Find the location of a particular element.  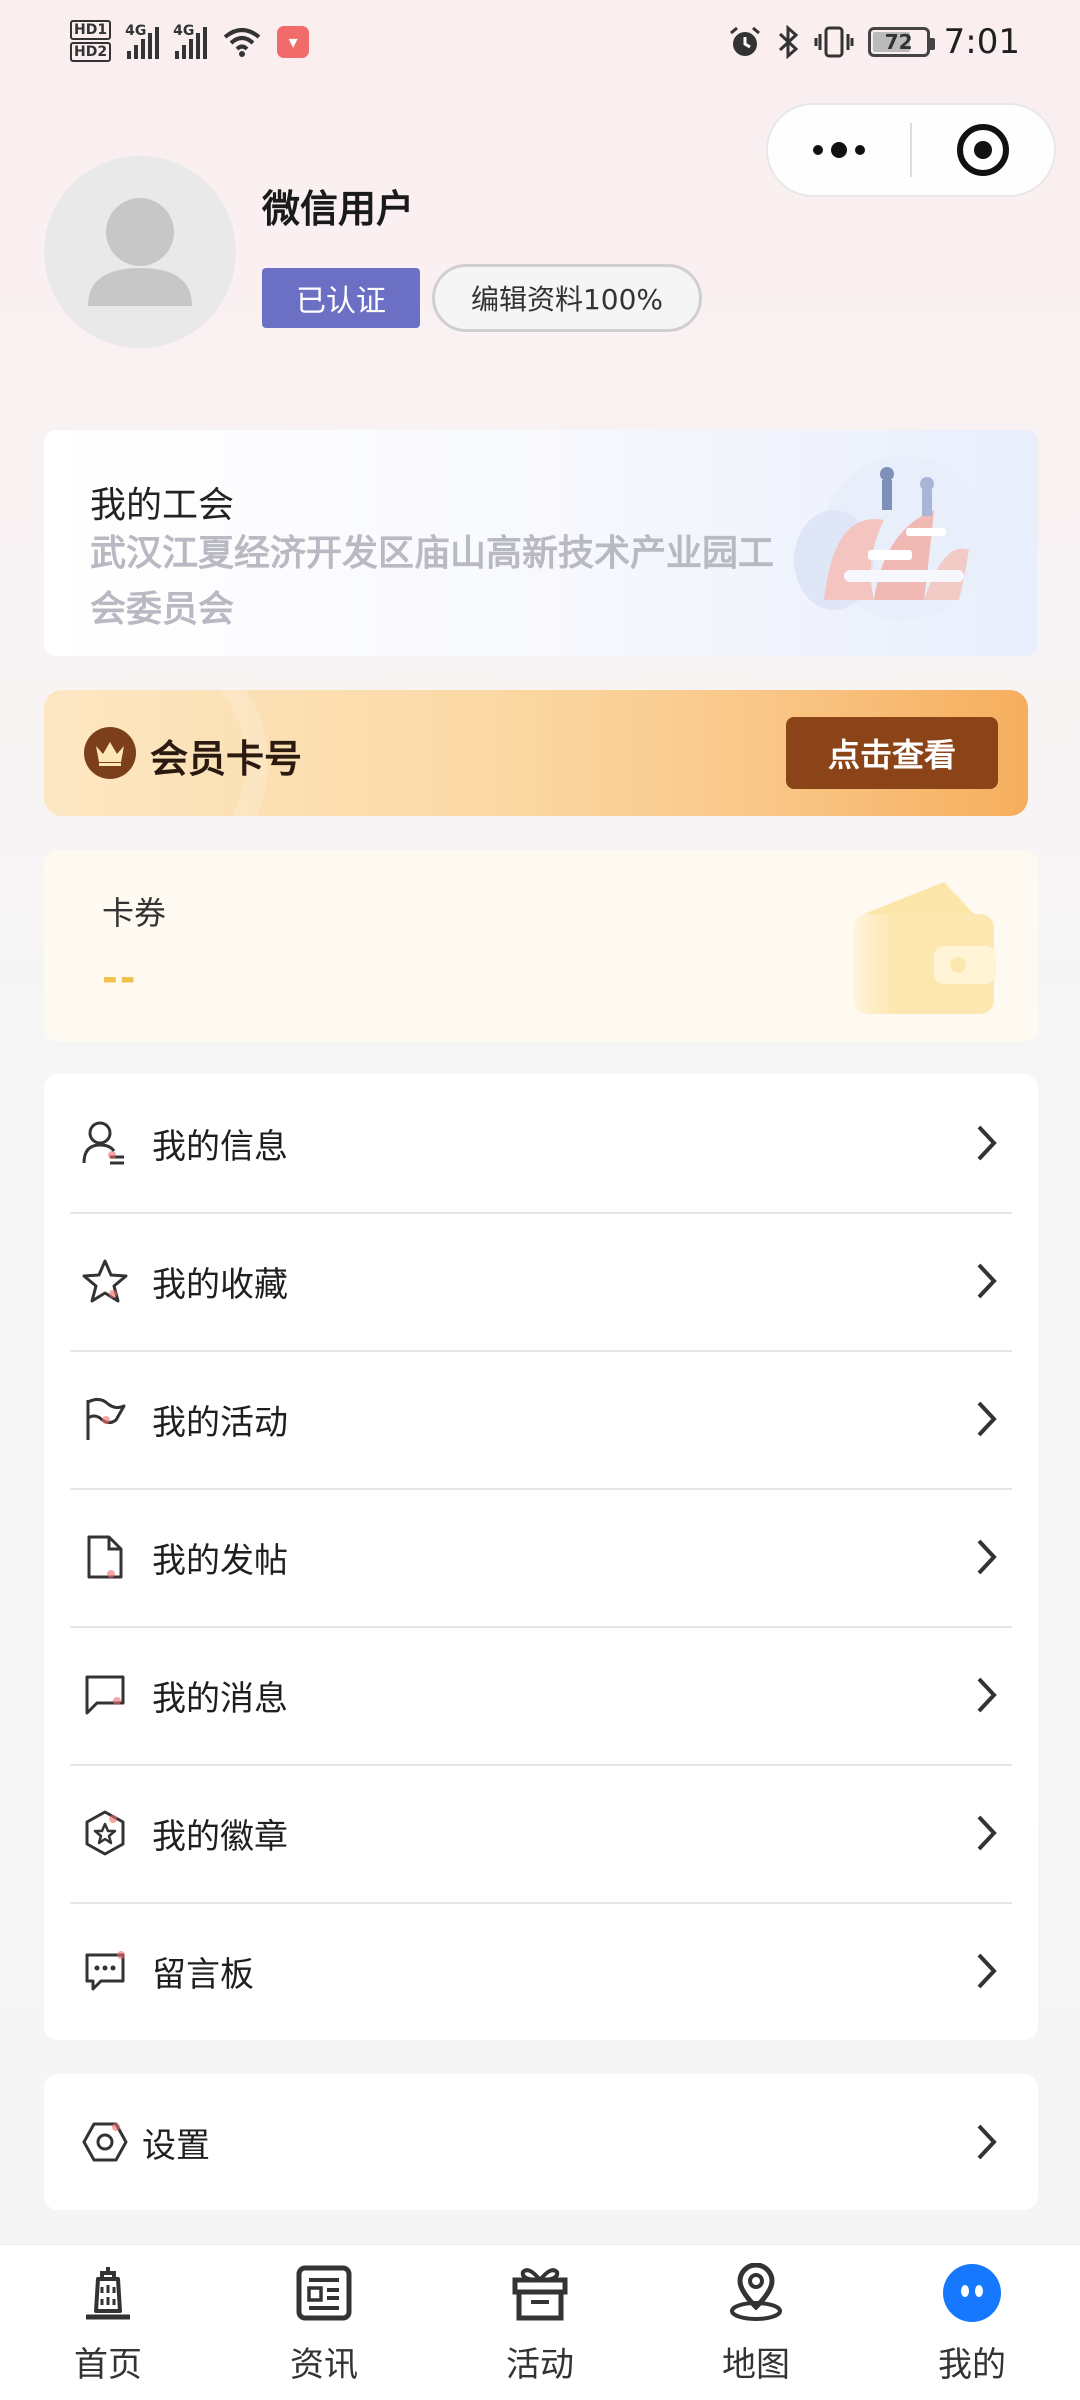

hd1-label: HD1 is located at coordinates (91, 30).